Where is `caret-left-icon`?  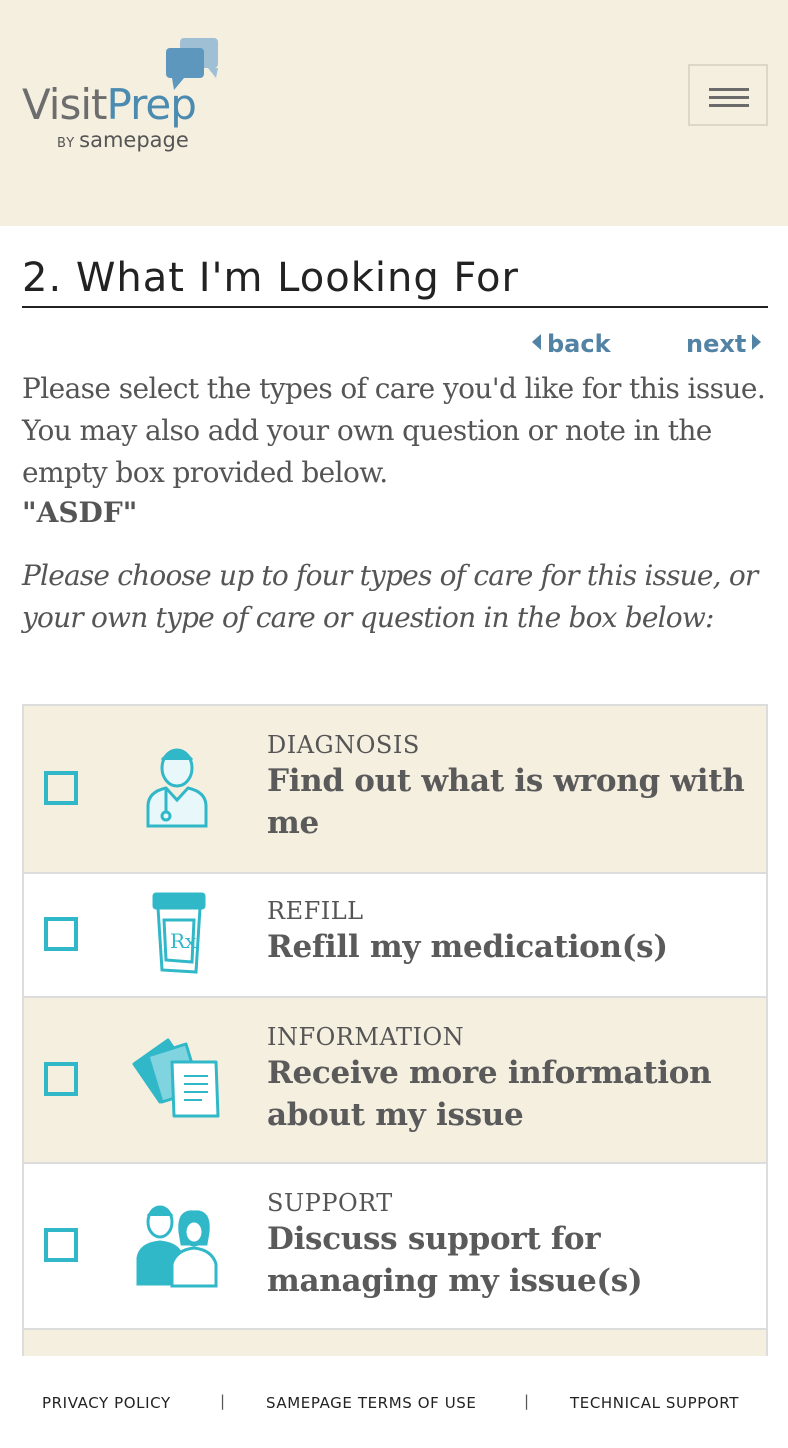 caret-left-icon is located at coordinates (536, 342).